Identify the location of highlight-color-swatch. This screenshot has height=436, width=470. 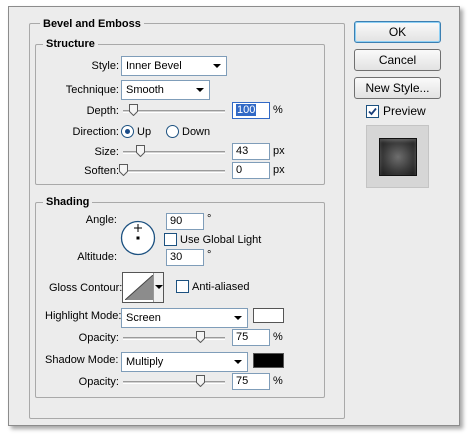
(268, 315).